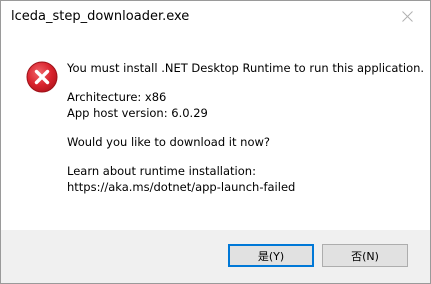 The image size is (431, 284). I want to click on message-line-architecture: Architecture: x86, so click(117, 97).